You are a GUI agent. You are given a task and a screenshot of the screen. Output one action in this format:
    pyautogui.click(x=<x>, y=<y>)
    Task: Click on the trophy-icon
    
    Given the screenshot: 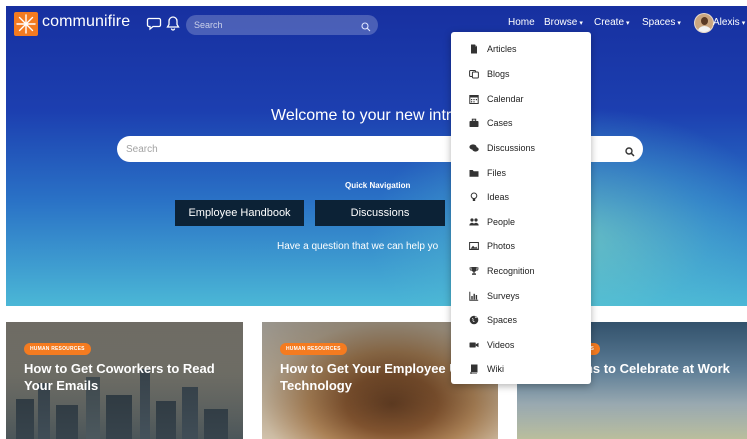 What is the action you would take?
    pyautogui.click(x=474, y=271)
    